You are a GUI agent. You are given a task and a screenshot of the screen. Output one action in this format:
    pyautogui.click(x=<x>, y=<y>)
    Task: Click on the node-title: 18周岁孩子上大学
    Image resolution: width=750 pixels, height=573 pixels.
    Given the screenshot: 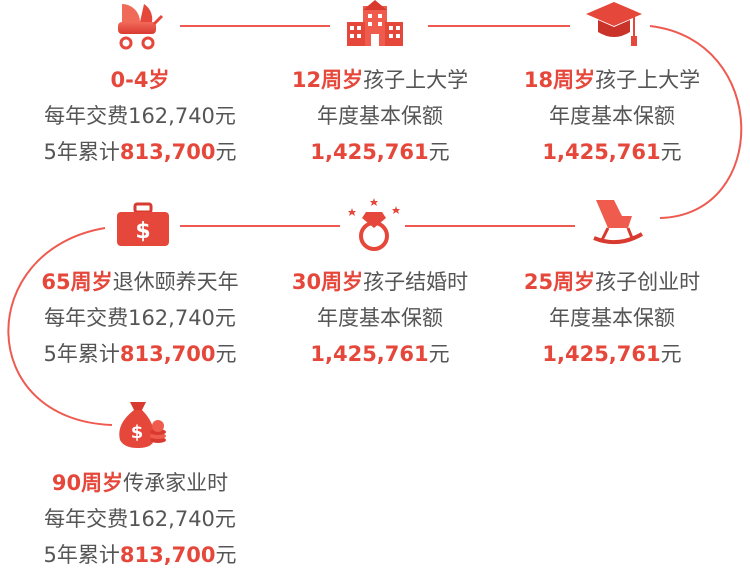 What is the action you would take?
    pyautogui.click(x=612, y=80)
    